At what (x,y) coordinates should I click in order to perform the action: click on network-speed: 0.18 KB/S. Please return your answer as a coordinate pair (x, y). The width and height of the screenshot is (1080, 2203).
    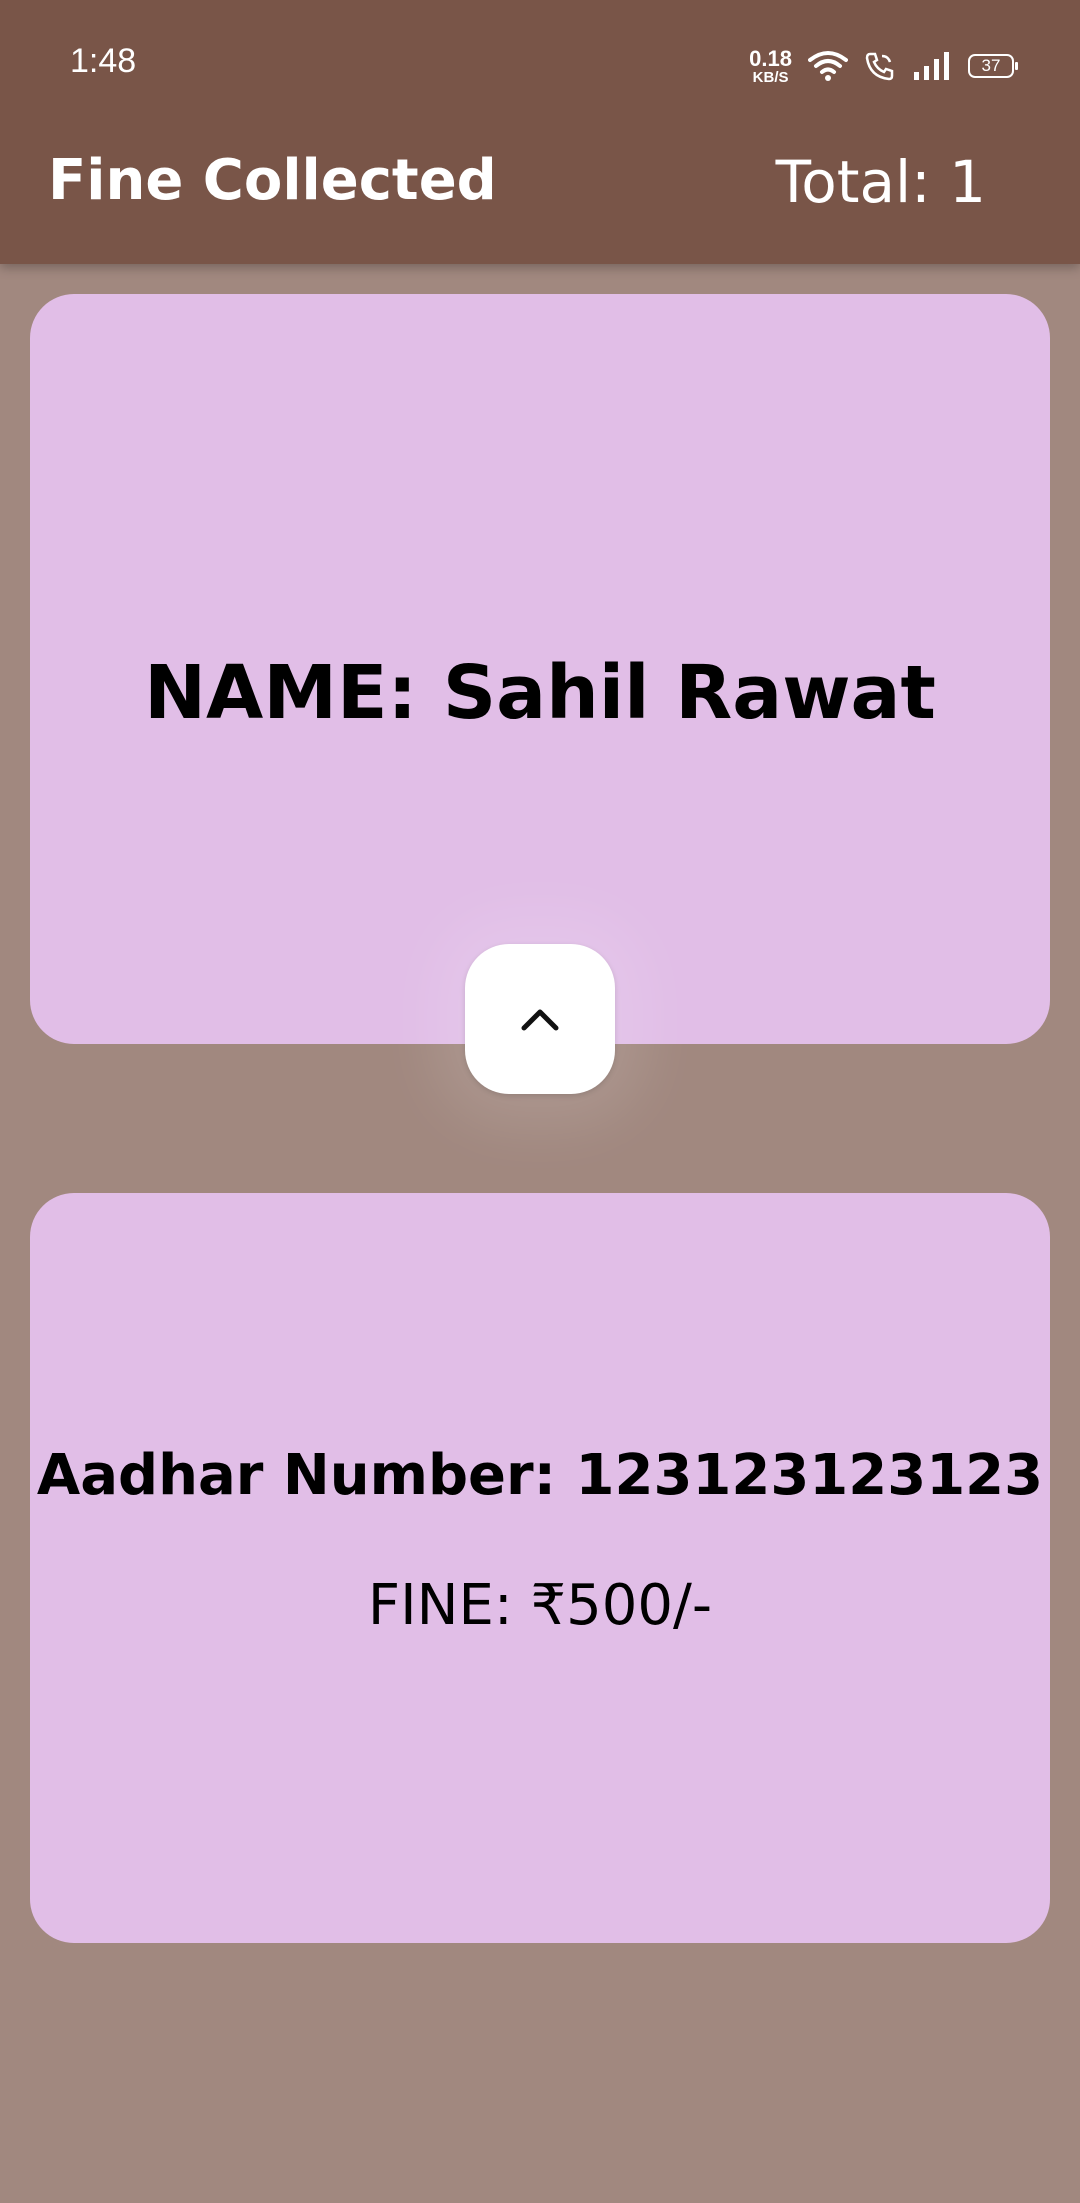
    Looking at the image, I should click on (770, 65).